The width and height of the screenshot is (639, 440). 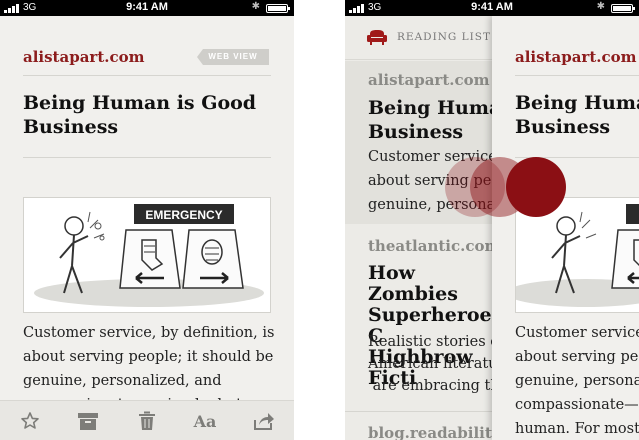 What do you see at coordinates (183, 215) in the screenshot?
I see `sign-text: EMERGENCY` at bounding box center [183, 215].